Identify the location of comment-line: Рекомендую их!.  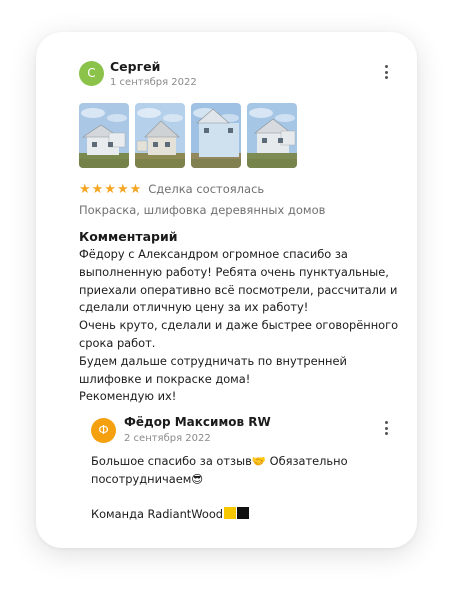
(128, 396).